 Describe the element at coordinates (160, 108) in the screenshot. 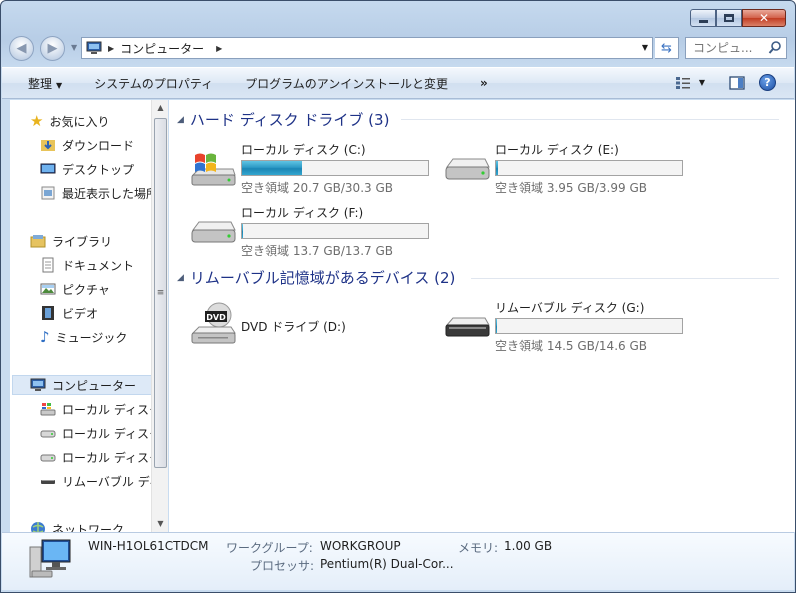

I see `scroll-up-icon: ▲` at that location.